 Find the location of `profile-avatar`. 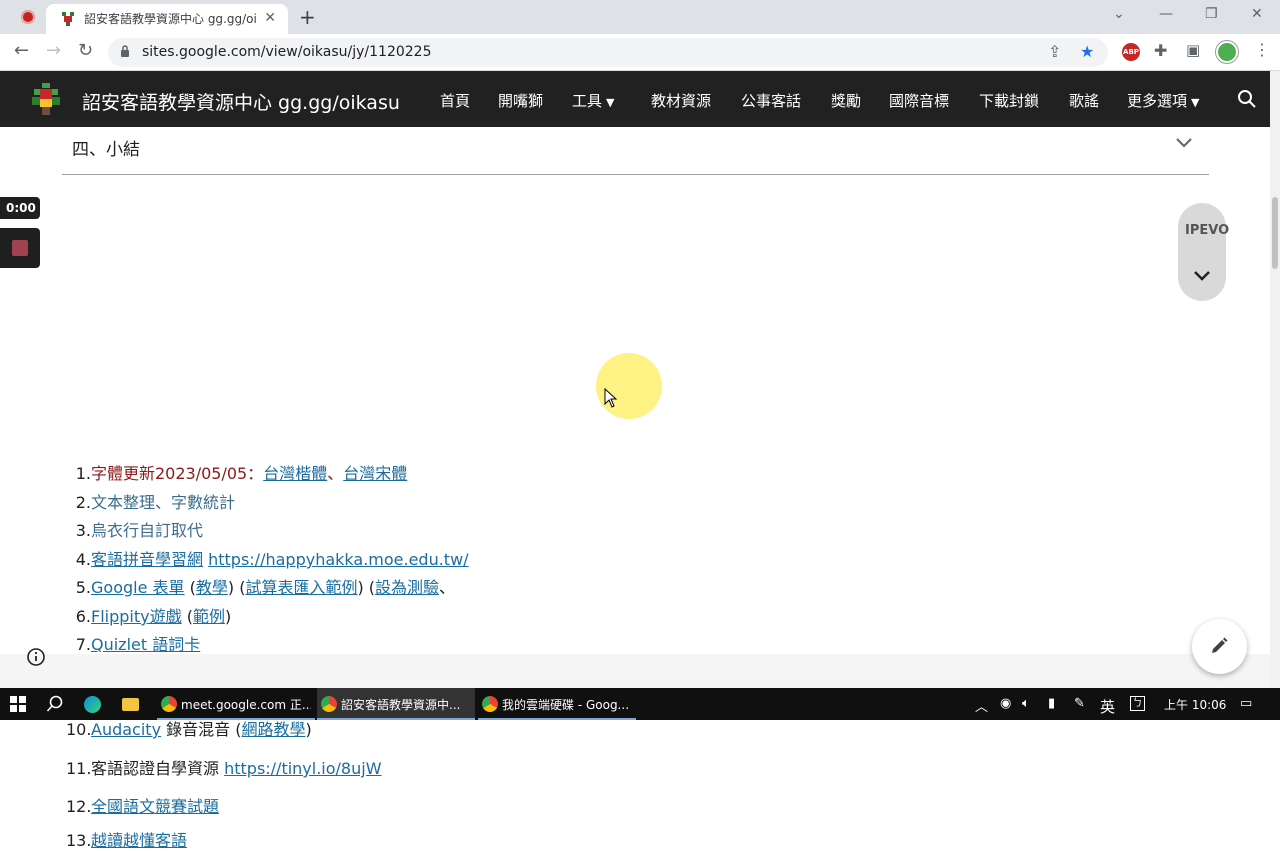

profile-avatar is located at coordinates (1227, 52).